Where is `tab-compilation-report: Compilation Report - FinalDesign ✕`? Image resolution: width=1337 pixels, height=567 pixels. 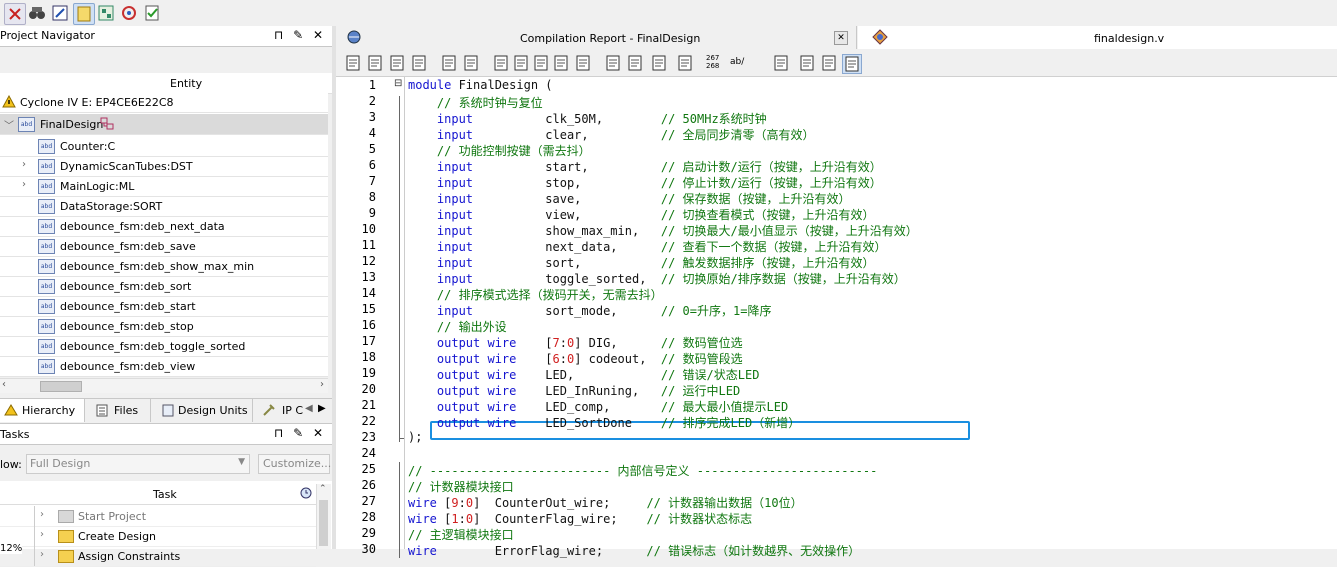 tab-compilation-report: Compilation Report - FinalDesign ✕ is located at coordinates (596, 37).